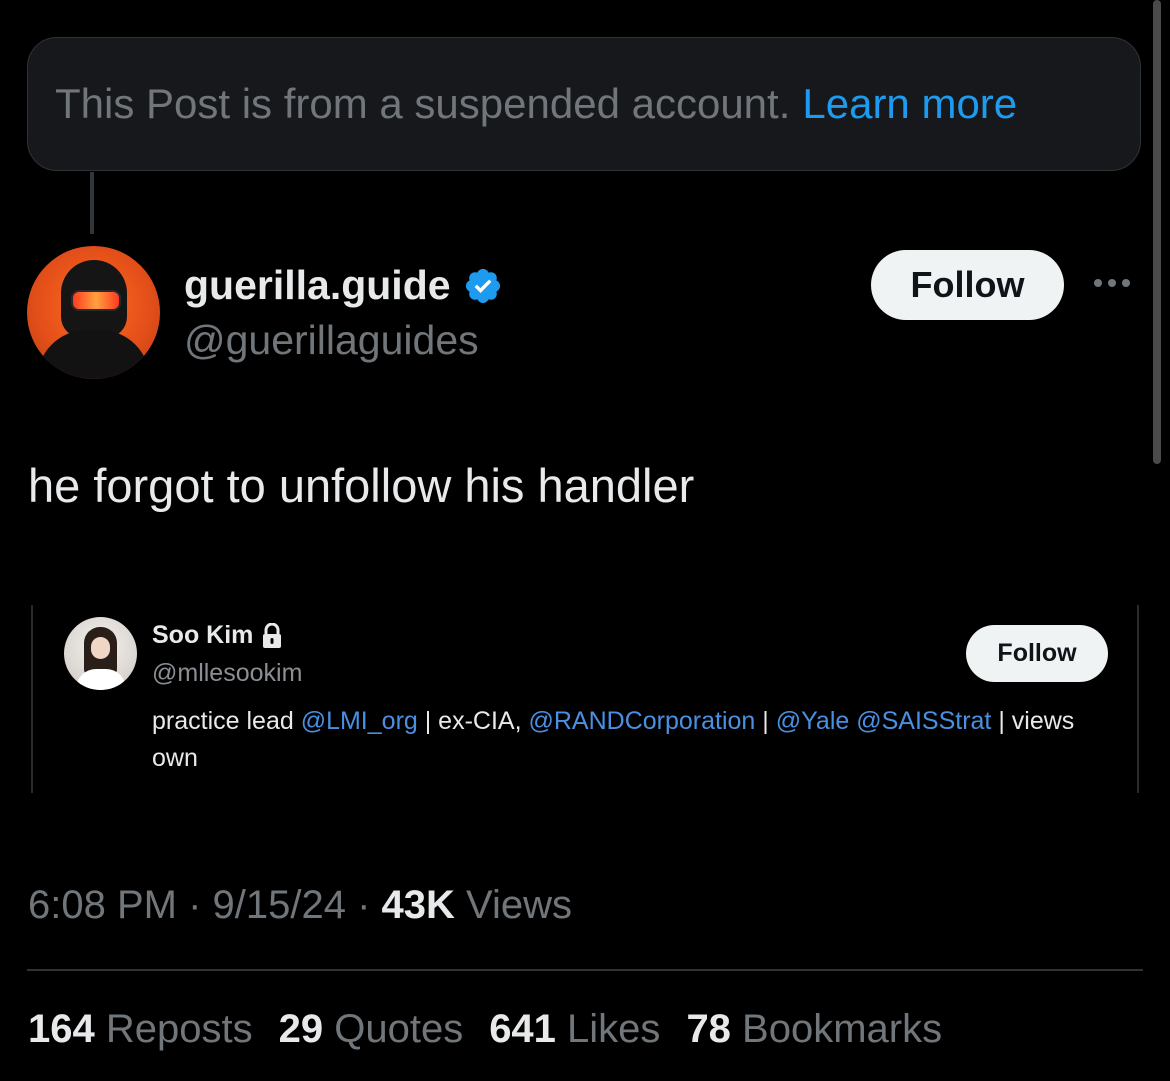 Image resolution: width=1170 pixels, height=1081 pixels. What do you see at coordinates (102, 905) in the screenshot?
I see `post-time: 6:08 PM` at bounding box center [102, 905].